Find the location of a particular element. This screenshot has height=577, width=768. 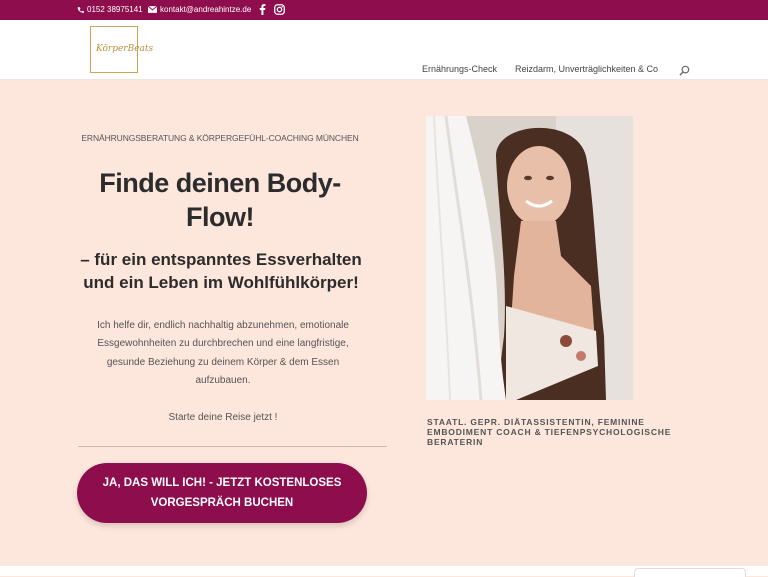

logo-text: KörperBeats is located at coordinates (125, 49).